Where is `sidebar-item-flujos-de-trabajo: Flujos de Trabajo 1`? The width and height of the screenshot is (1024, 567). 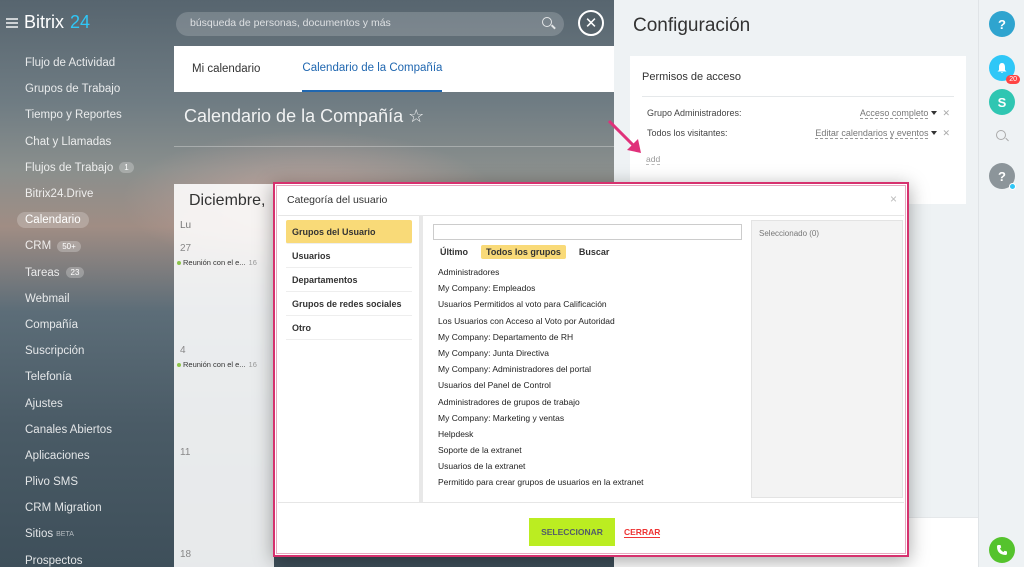
sidebar-item-flujos-de-trabajo: Flujos de Trabajo 1 is located at coordinates (85, 168).